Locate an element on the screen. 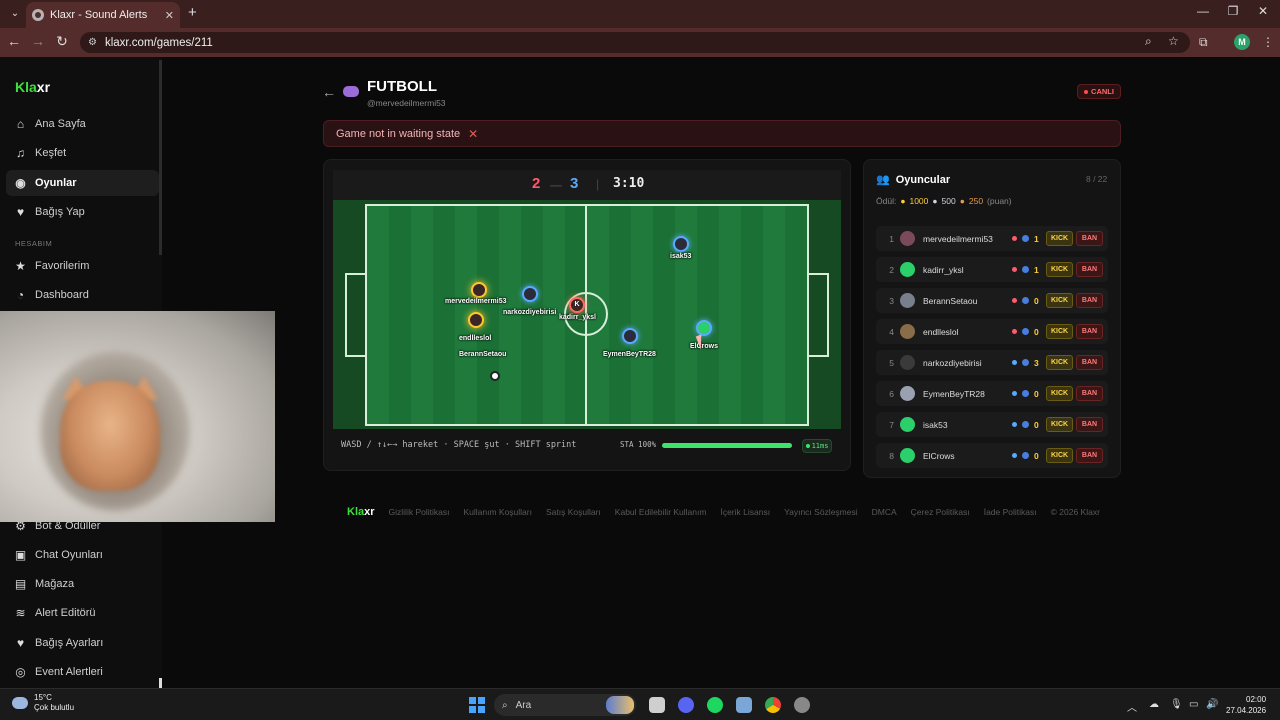 This screenshot has height=720, width=1280. close-window-button: ✕ is located at coordinates (1263, 11).